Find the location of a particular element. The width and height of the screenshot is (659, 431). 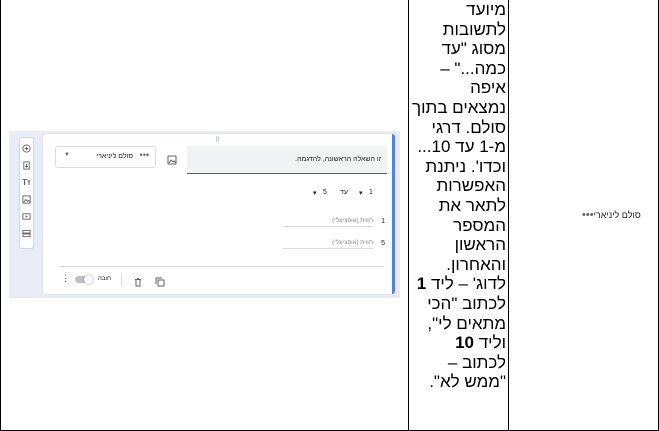

trash-icon is located at coordinates (138, 280).